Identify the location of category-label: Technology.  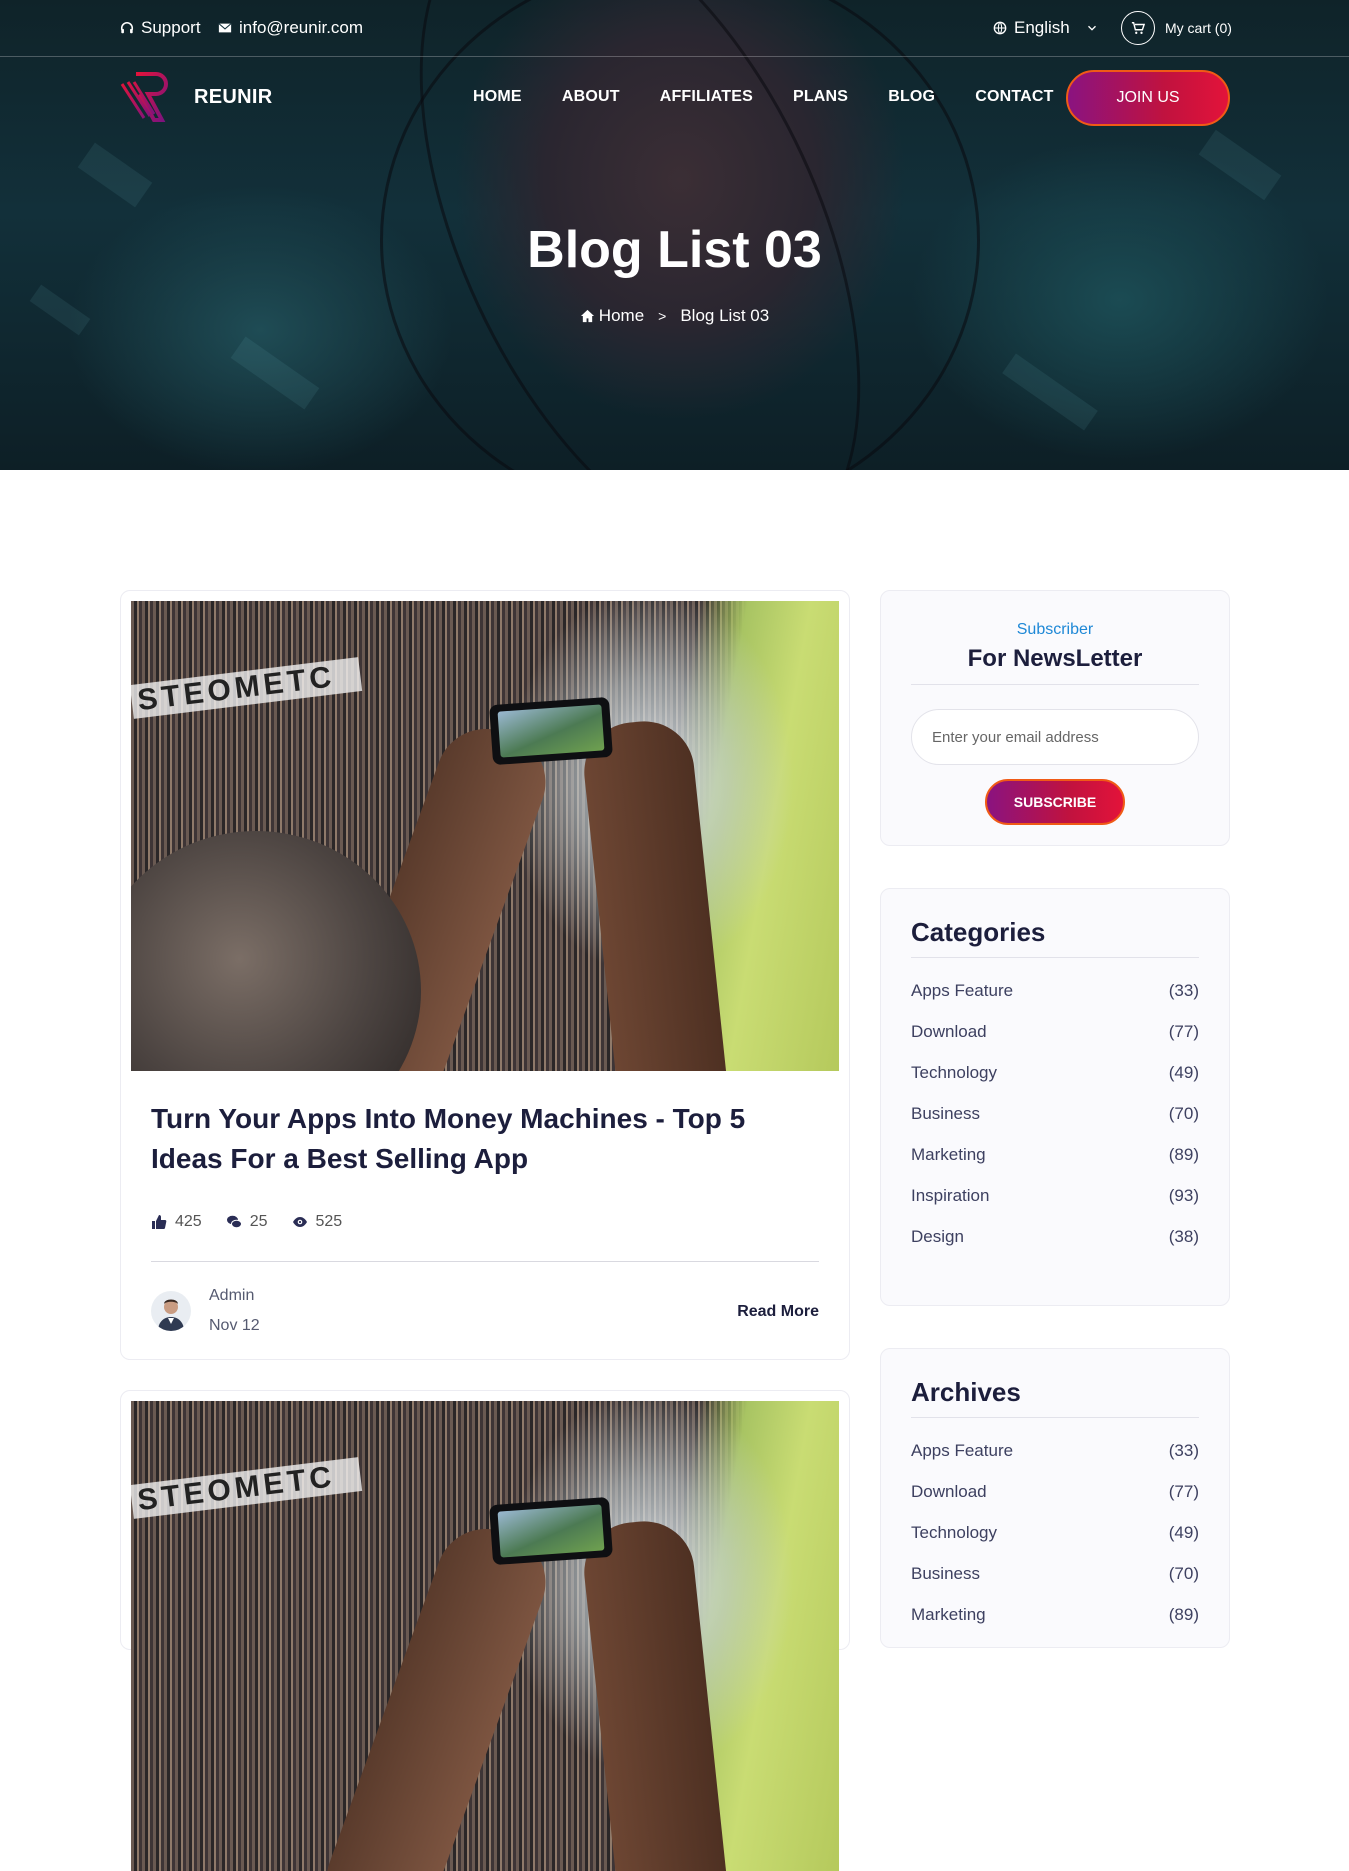
(954, 1072).